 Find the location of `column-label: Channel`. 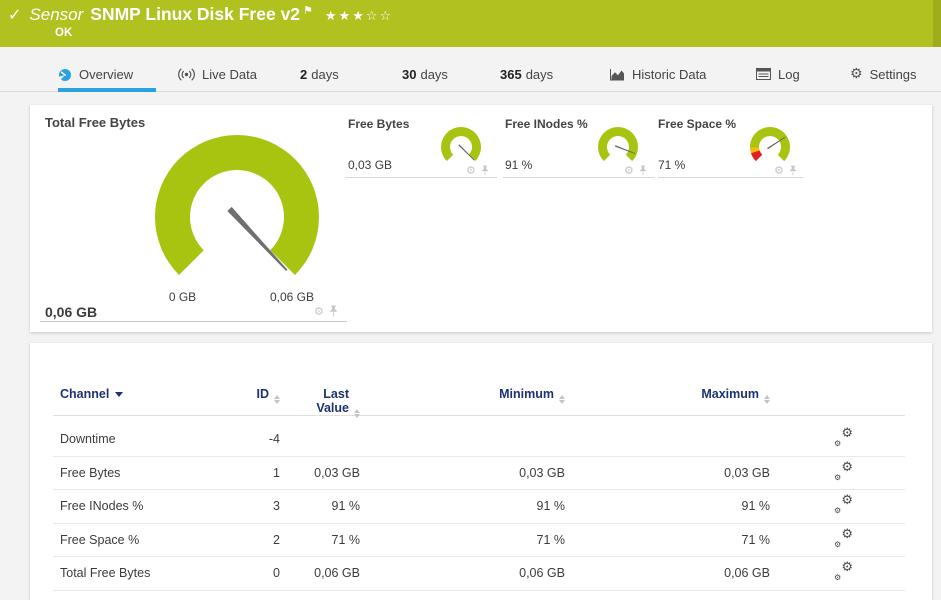

column-label: Channel is located at coordinates (85, 394).